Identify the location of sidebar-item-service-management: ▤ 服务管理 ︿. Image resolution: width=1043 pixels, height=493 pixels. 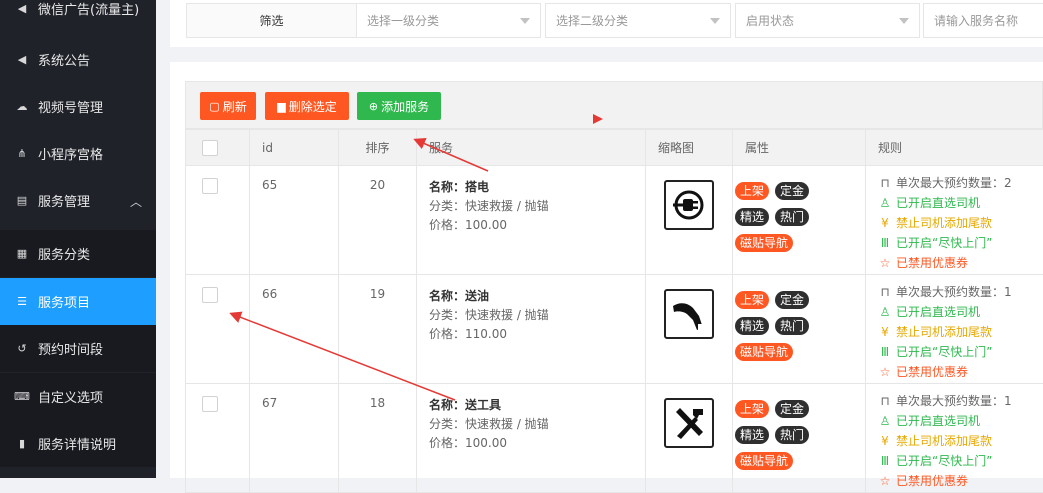
(78, 200).